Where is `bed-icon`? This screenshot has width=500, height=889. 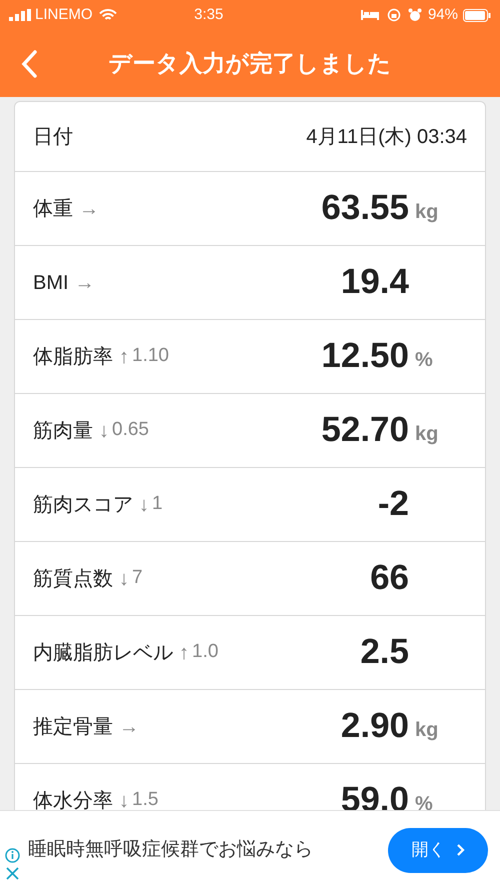 bed-icon is located at coordinates (369, 15).